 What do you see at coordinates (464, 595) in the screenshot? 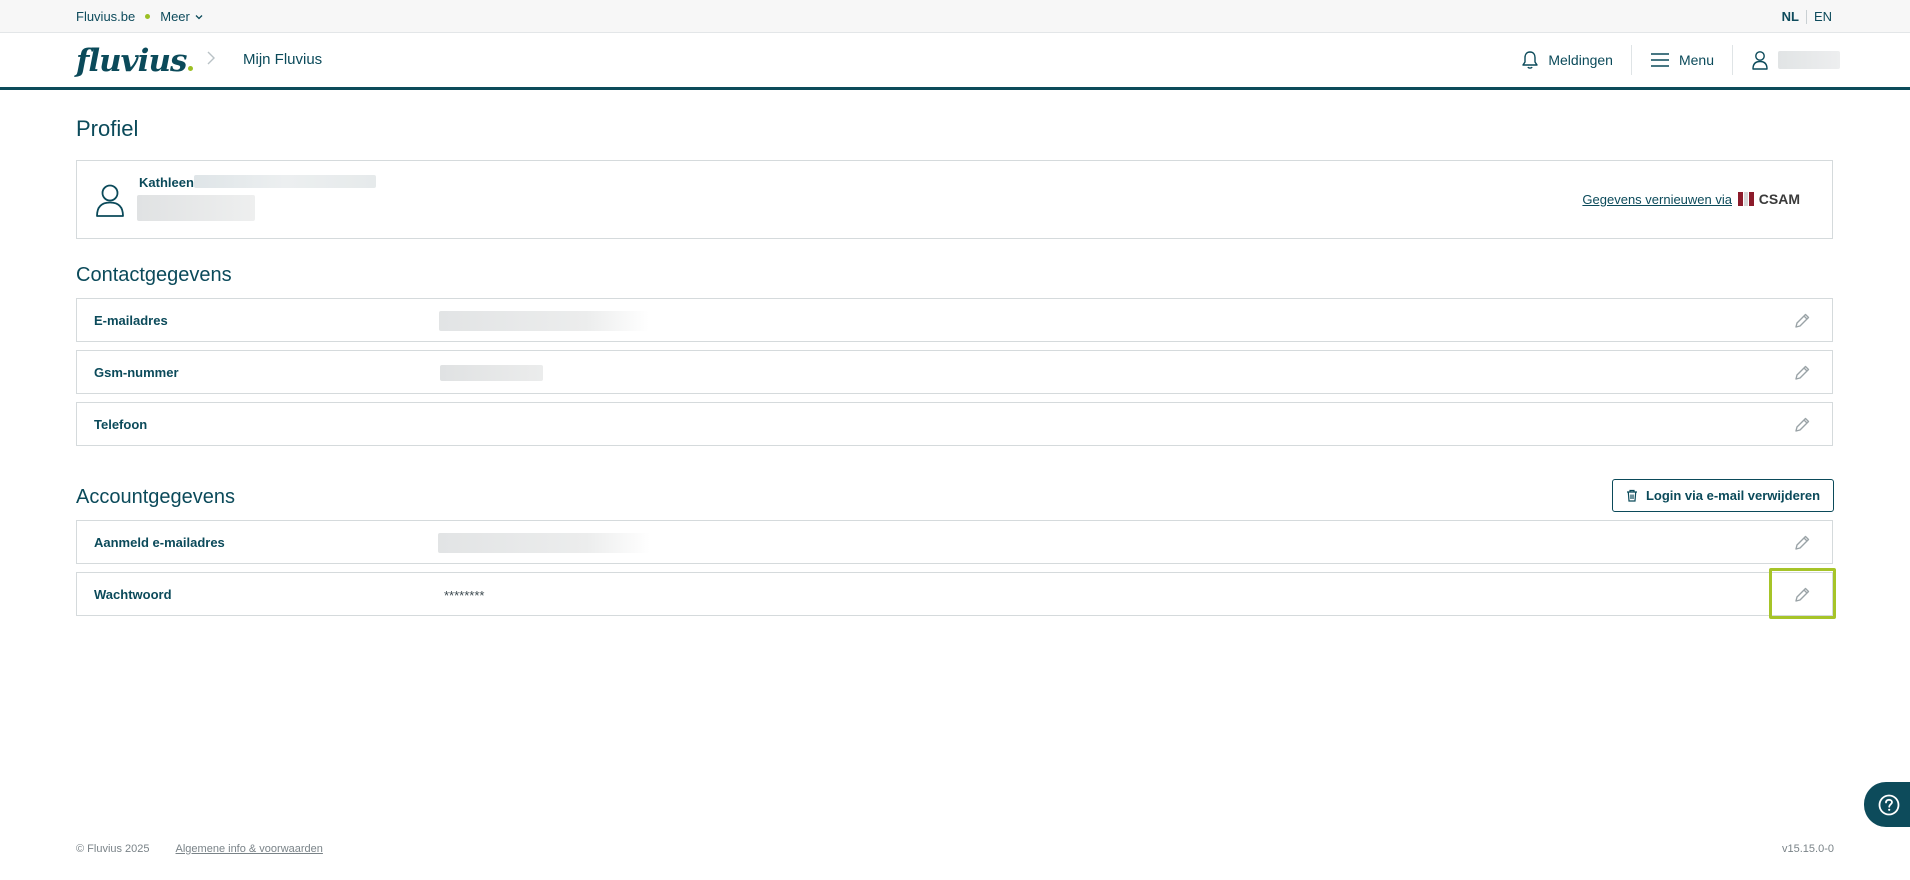
I see `password-value: ********` at bounding box center [464, 595].